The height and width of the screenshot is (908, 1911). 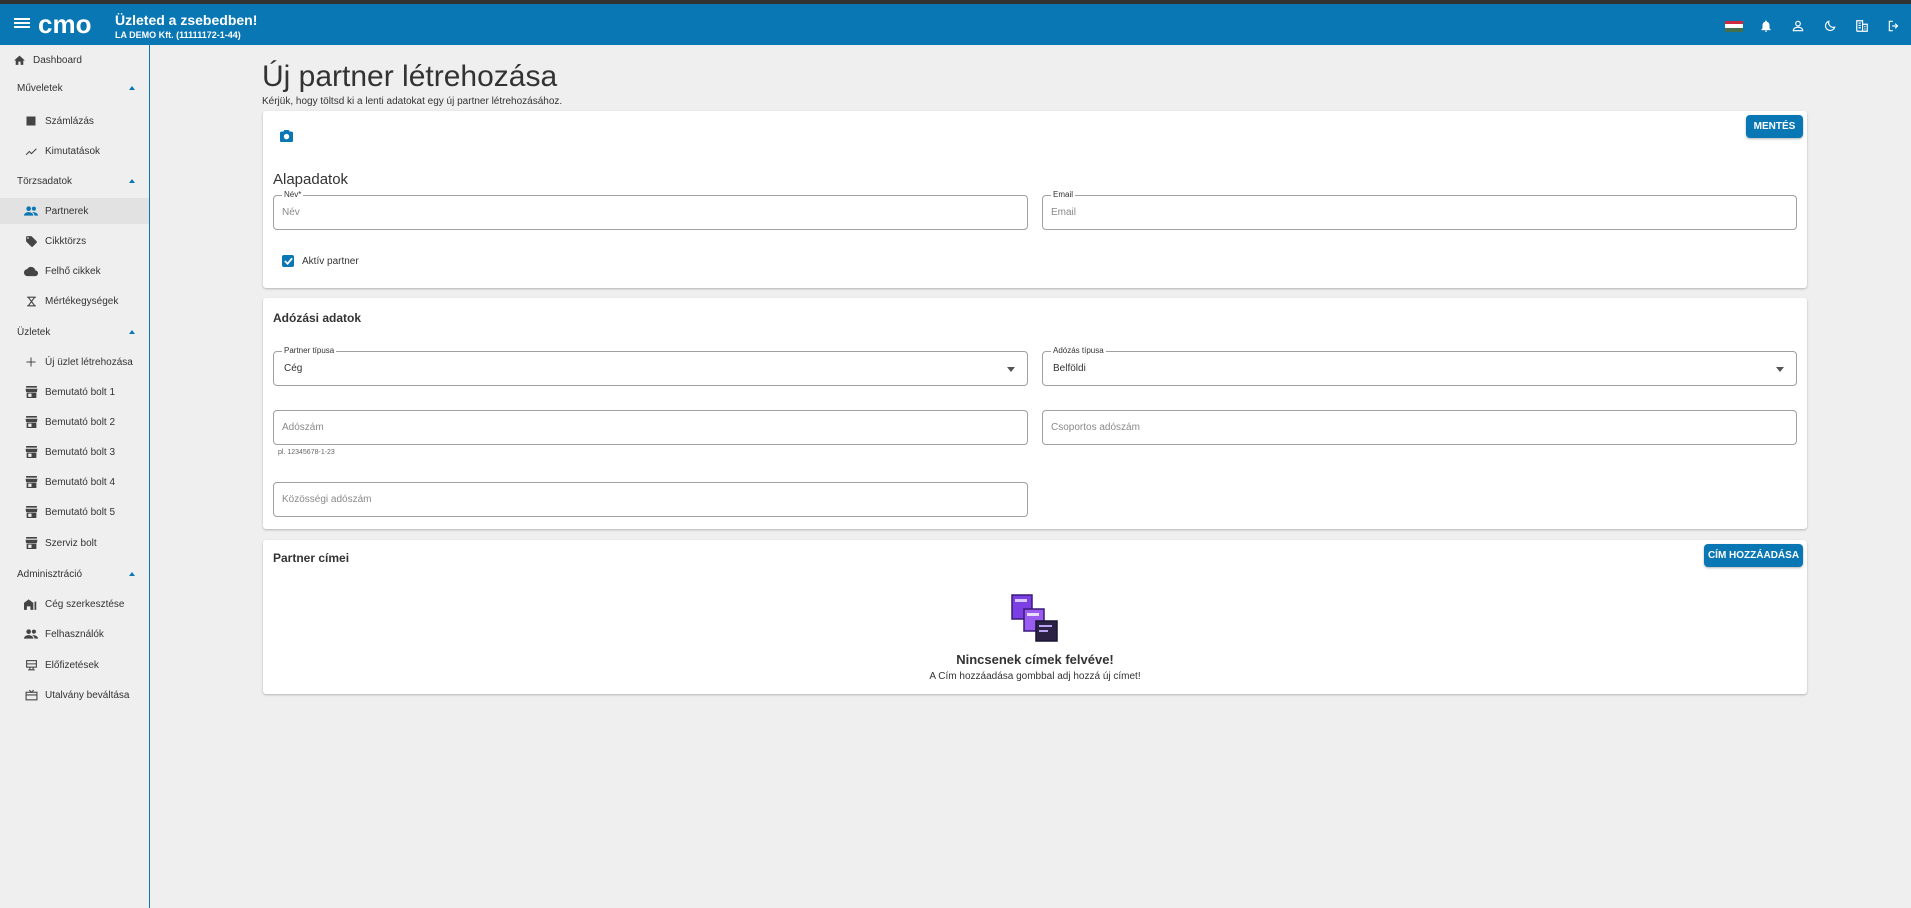 I want to click on plus-icon, so click(x=31, y=362).